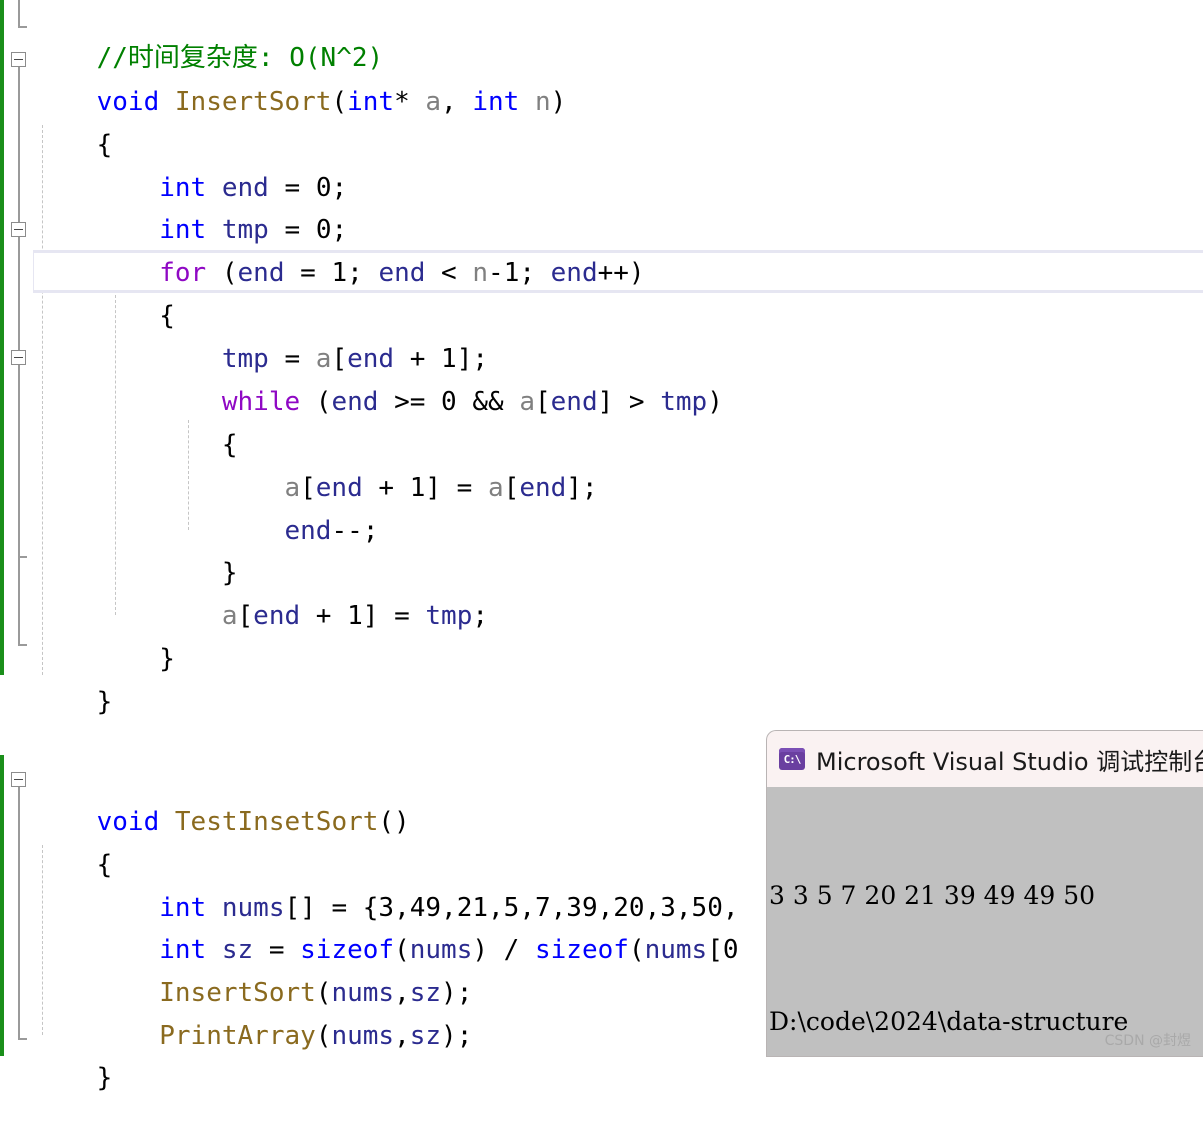  I want to click on code-line-23: InsertSort(nums,sz);, so click(253, 968).